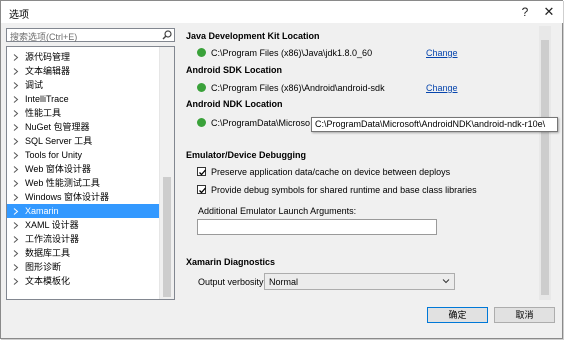  What do you see at coordinates (34, 85) in the screenshot?
I see `tree-item-label: 调试` at bounding box center [34, 85].